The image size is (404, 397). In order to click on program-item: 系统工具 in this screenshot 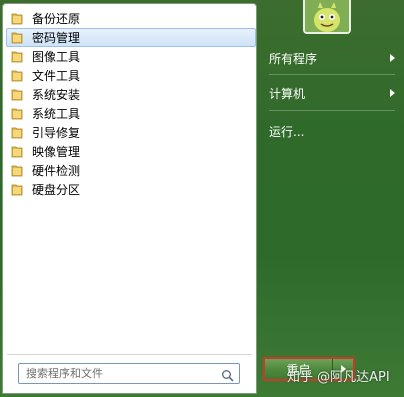, I will do `click(131, 113)`.